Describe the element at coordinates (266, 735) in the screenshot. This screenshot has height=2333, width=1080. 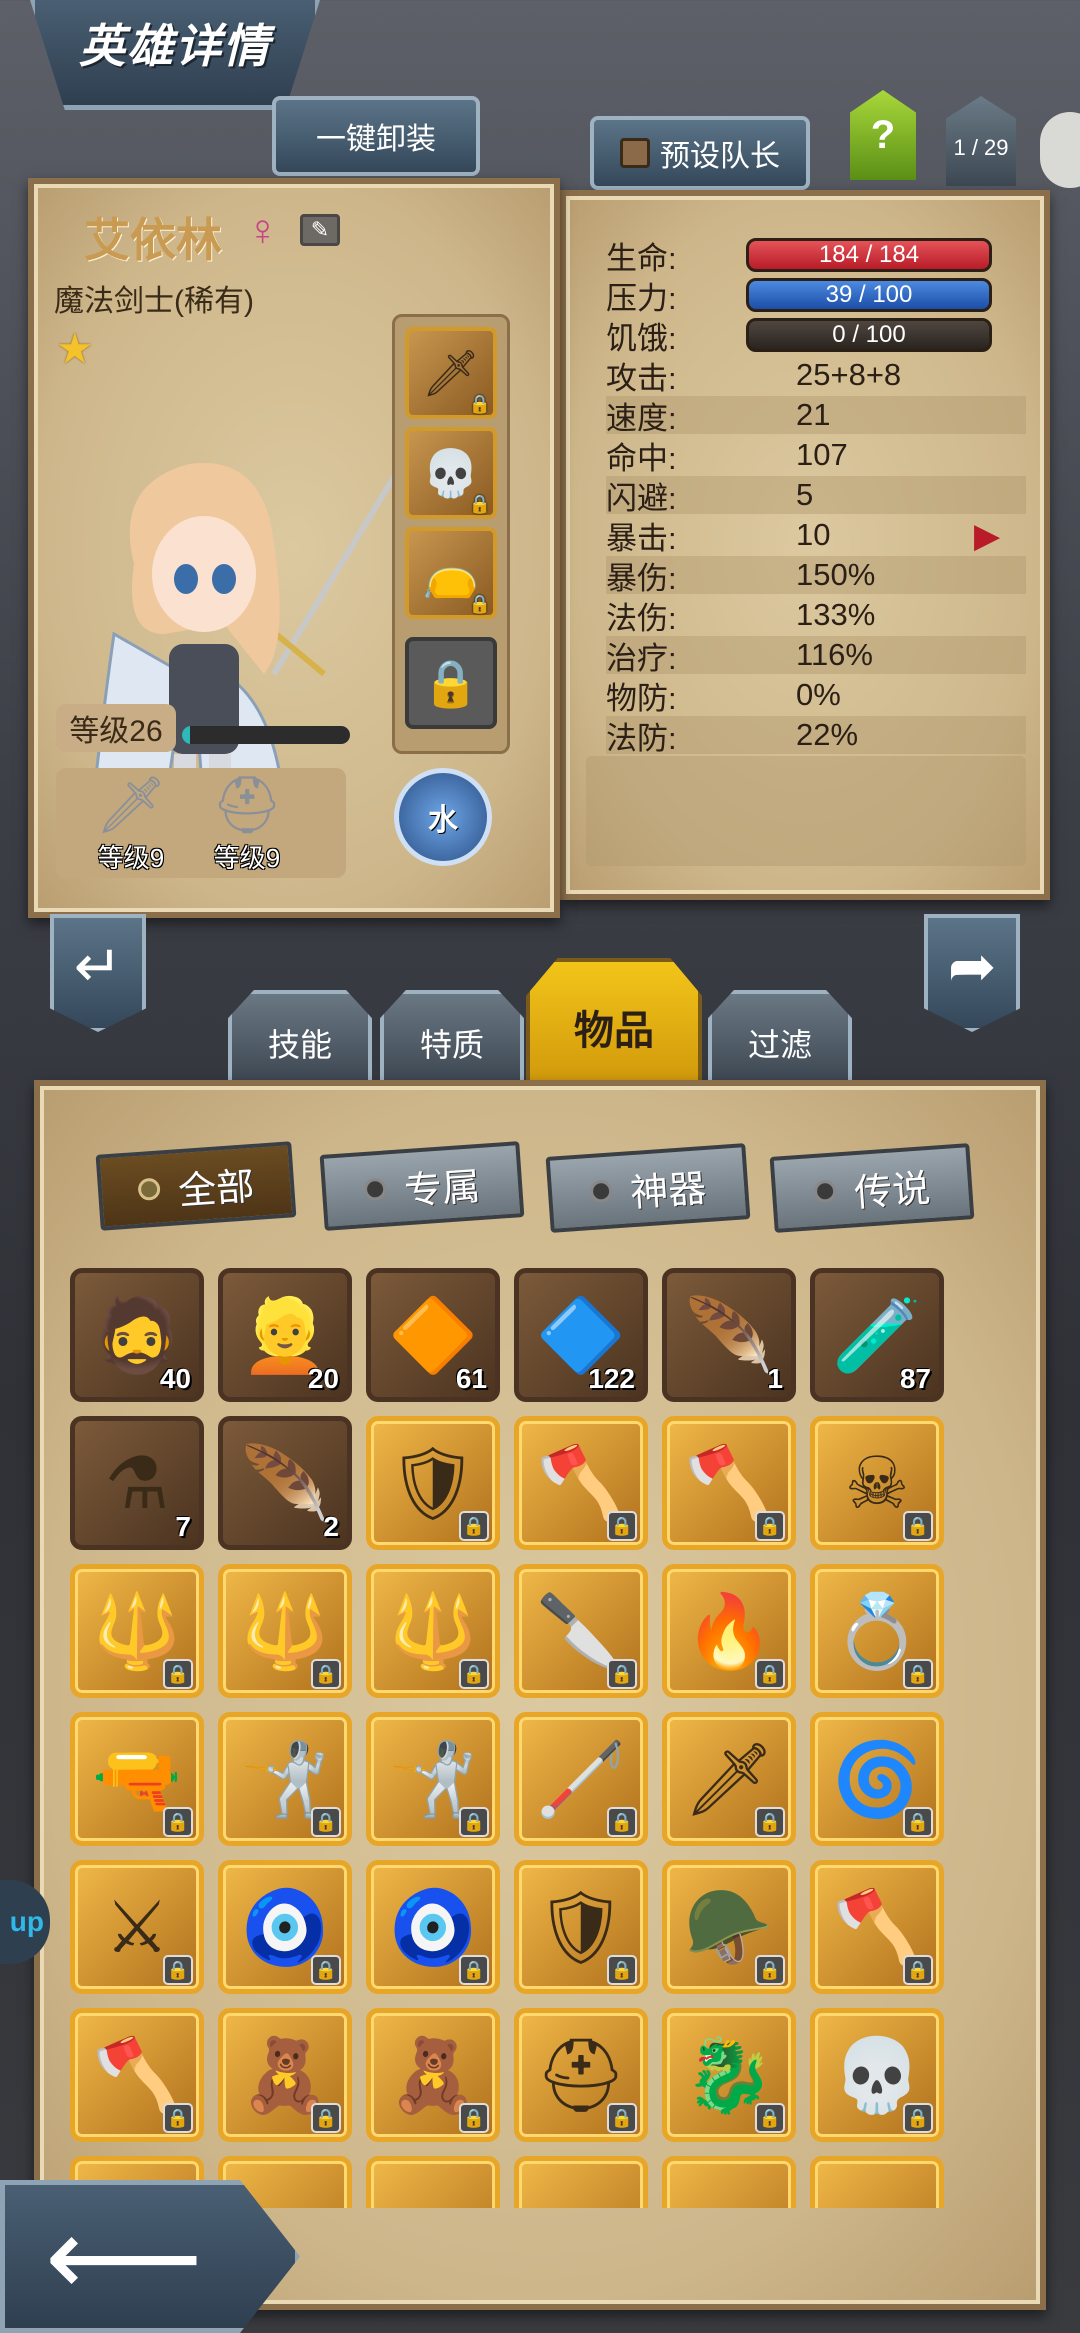
I see `xp-bar` at that location.